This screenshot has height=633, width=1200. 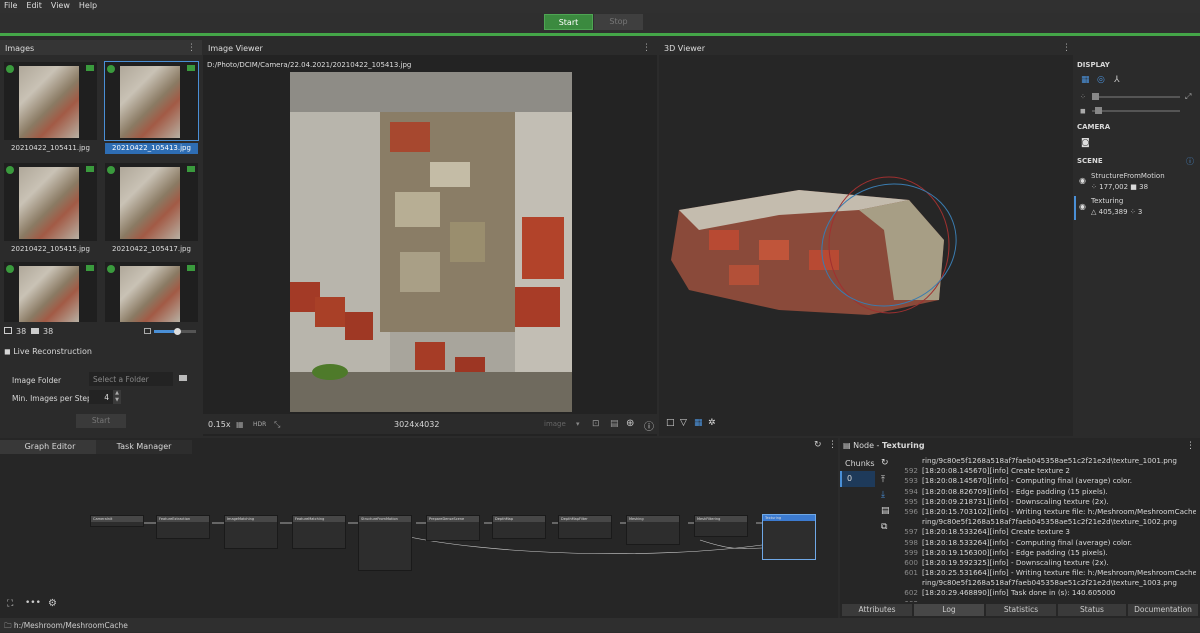 What do you see at coordinates (877, 610) in the screenshot?
I see `tab-attributes: Attributes` at bounding box center [877, 610].